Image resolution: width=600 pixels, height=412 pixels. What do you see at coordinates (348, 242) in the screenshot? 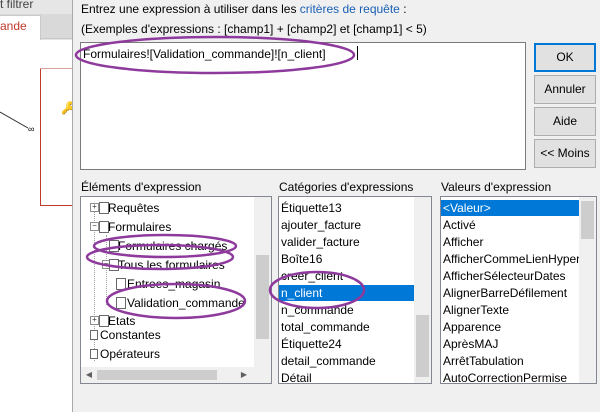
I see `list-item: valider_facture` at bounding box center [348, 242].